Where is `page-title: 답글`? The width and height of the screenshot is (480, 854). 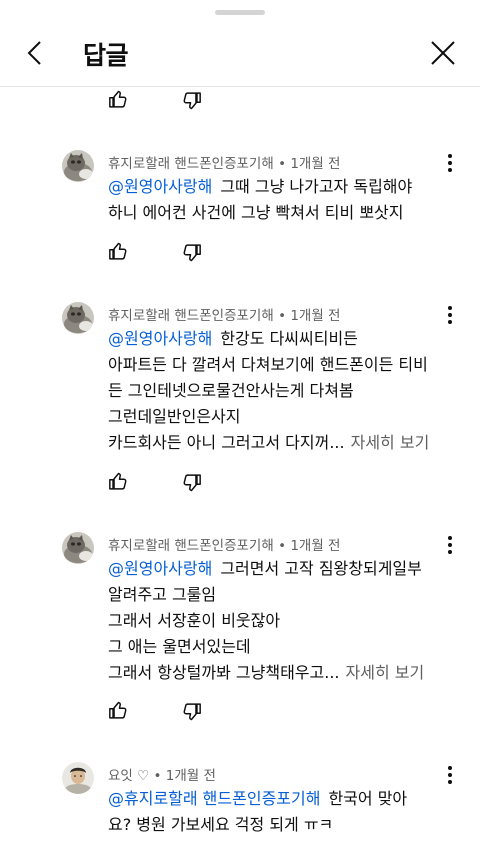 page-title: 답글 is located at coordinates (106, 55).